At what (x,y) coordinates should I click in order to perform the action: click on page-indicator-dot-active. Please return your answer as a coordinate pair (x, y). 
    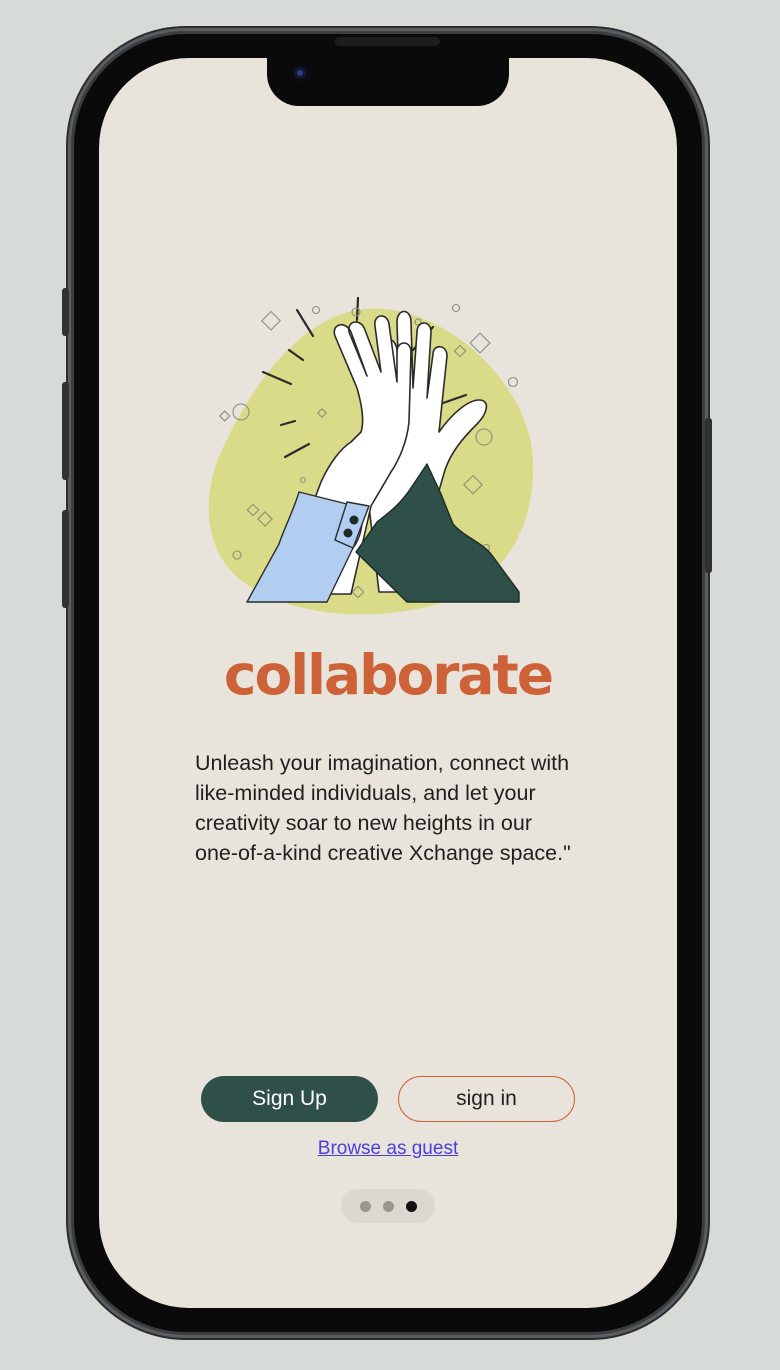
    Looking at the image, I should click on (411, 1206).